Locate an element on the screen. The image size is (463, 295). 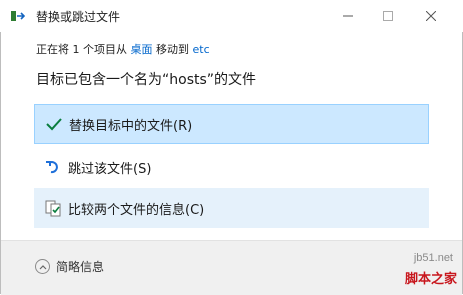
source-link: 桌面 is located at coordinates (142, 49).